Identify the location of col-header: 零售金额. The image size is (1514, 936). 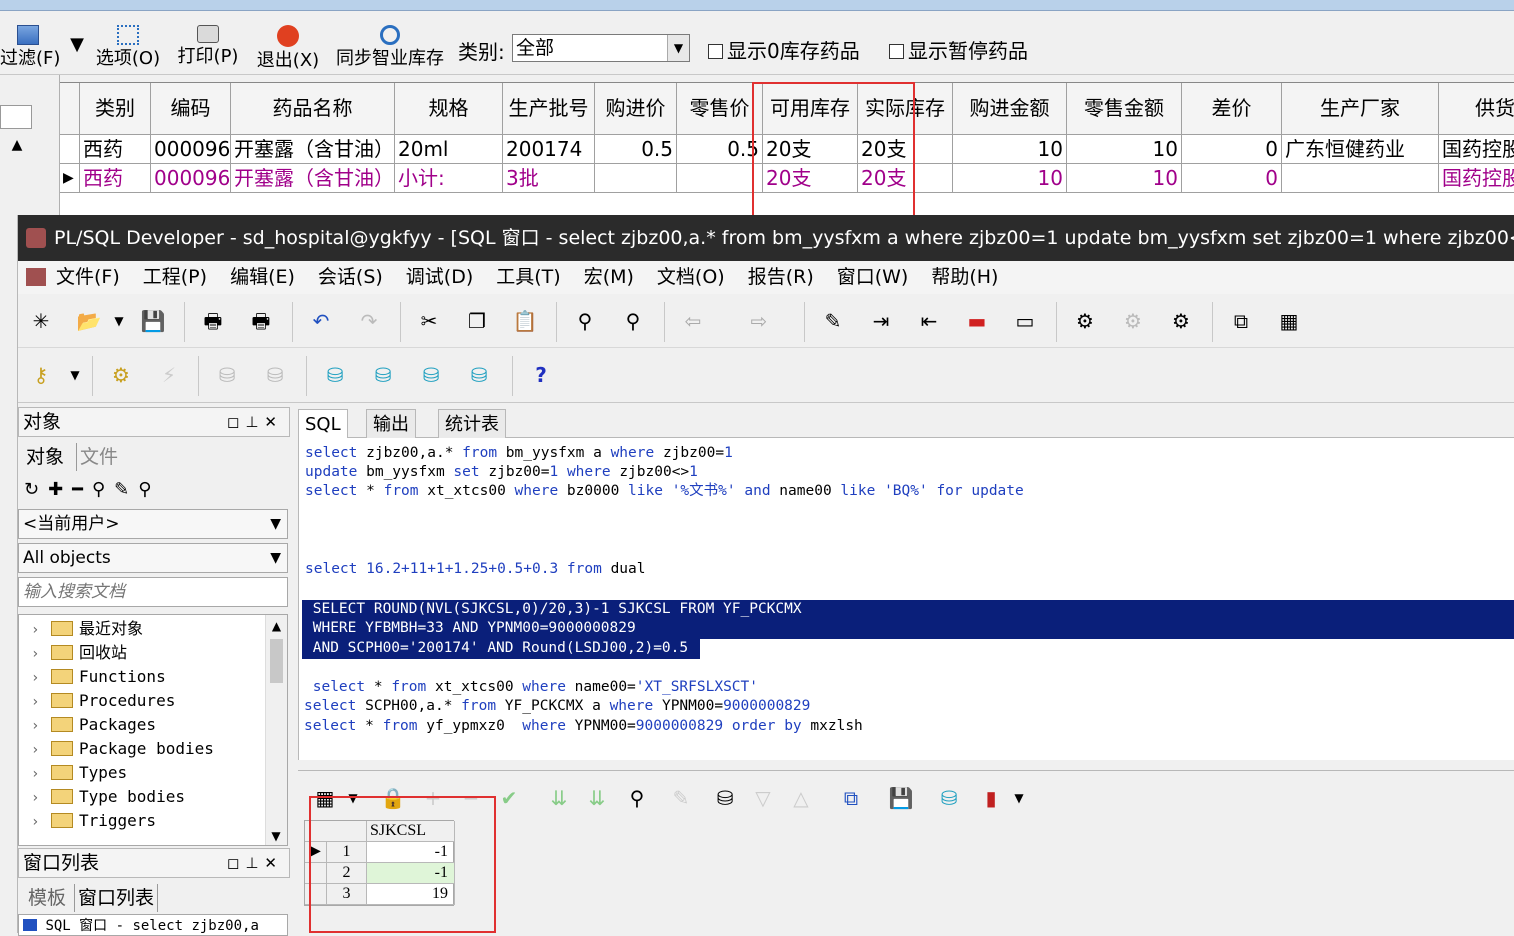
(1124, 108).